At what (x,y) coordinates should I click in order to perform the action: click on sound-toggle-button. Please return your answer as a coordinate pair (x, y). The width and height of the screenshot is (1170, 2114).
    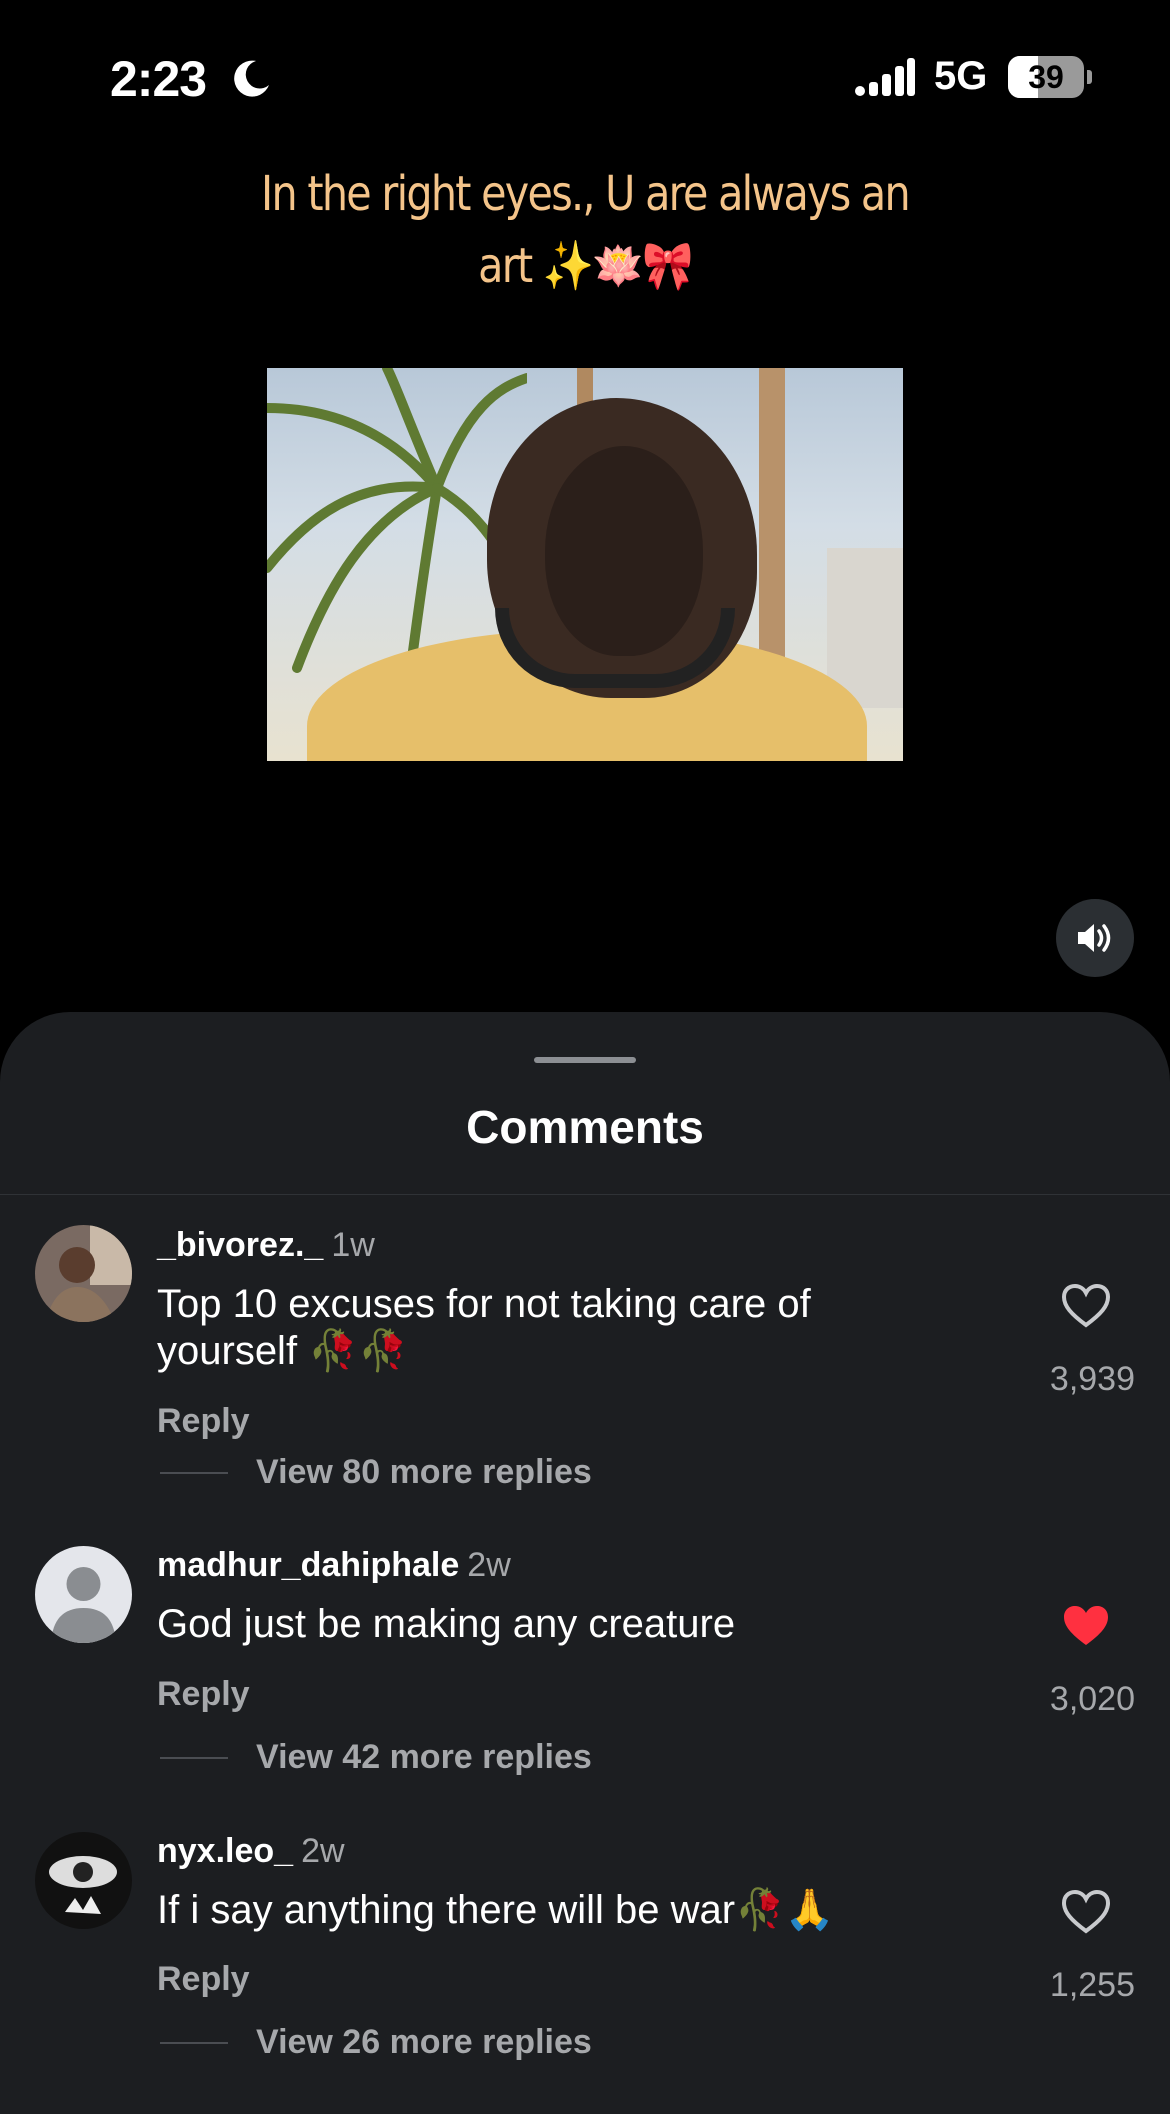
    Looking at the image, I should click on (1095, 938).